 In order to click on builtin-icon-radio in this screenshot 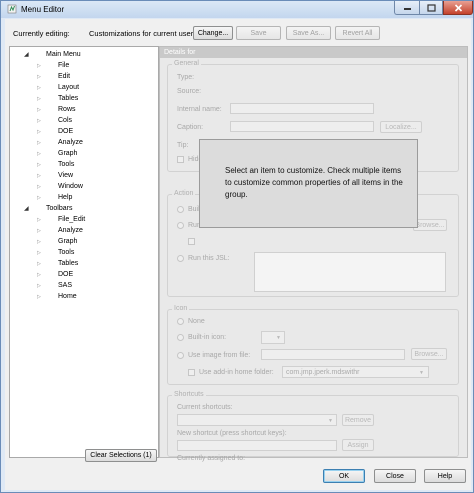, I will do `click(180, 337)`.